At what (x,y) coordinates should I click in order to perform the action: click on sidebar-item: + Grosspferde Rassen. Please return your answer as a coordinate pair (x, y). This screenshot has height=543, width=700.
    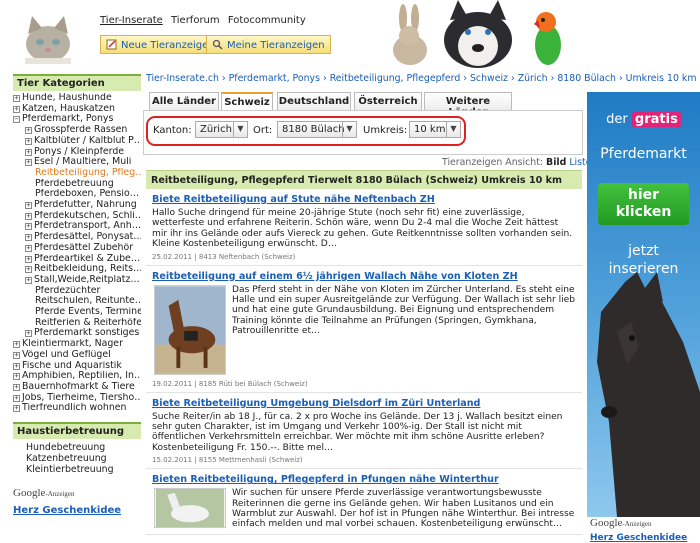
    Looking at the image, I should click on (77, 130).